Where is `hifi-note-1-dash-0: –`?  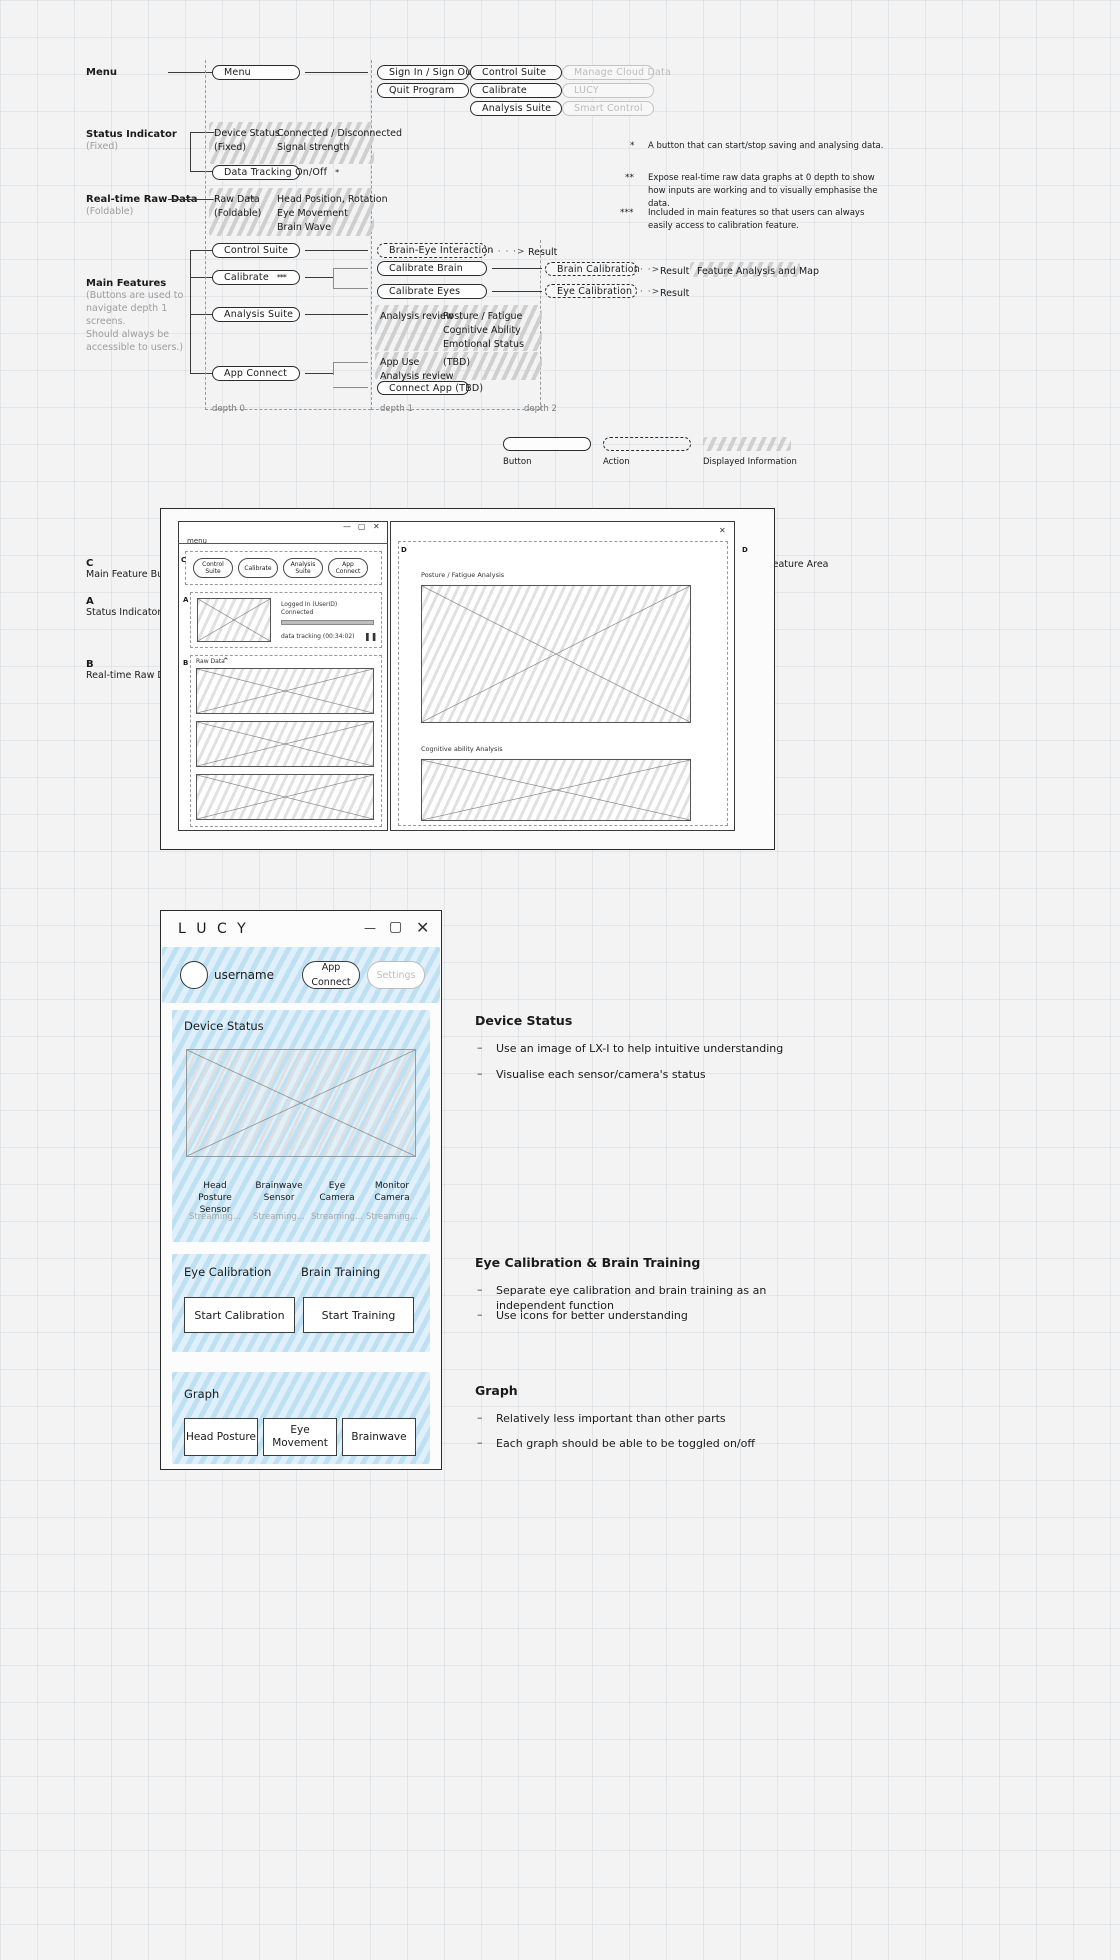
hifi-note-1-dash-0: – is located at coordinates (480, 1289).